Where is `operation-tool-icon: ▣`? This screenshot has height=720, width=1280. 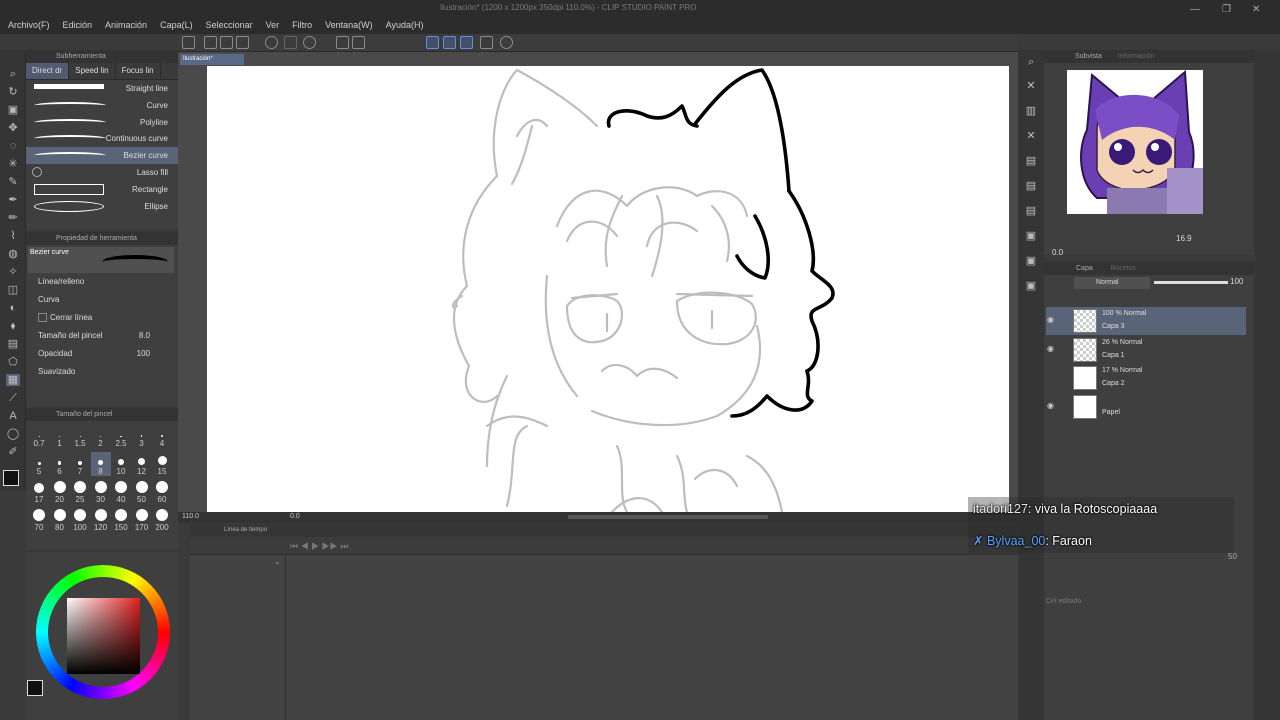 operation-tool-icon: ▣ is located at coordinates (13, 110).